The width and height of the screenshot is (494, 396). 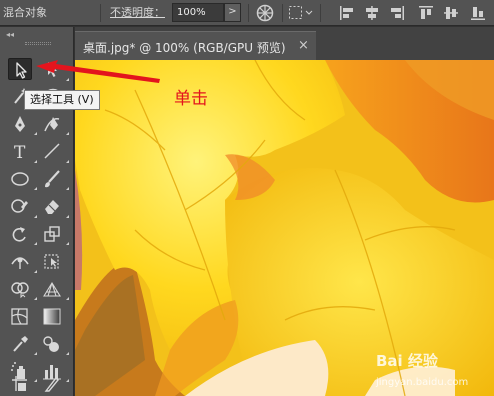 What do you see at coordinates (232, 12) in the screenshot?
I see `opacity-dropdown-button: >` at bounding box center [232, 12].